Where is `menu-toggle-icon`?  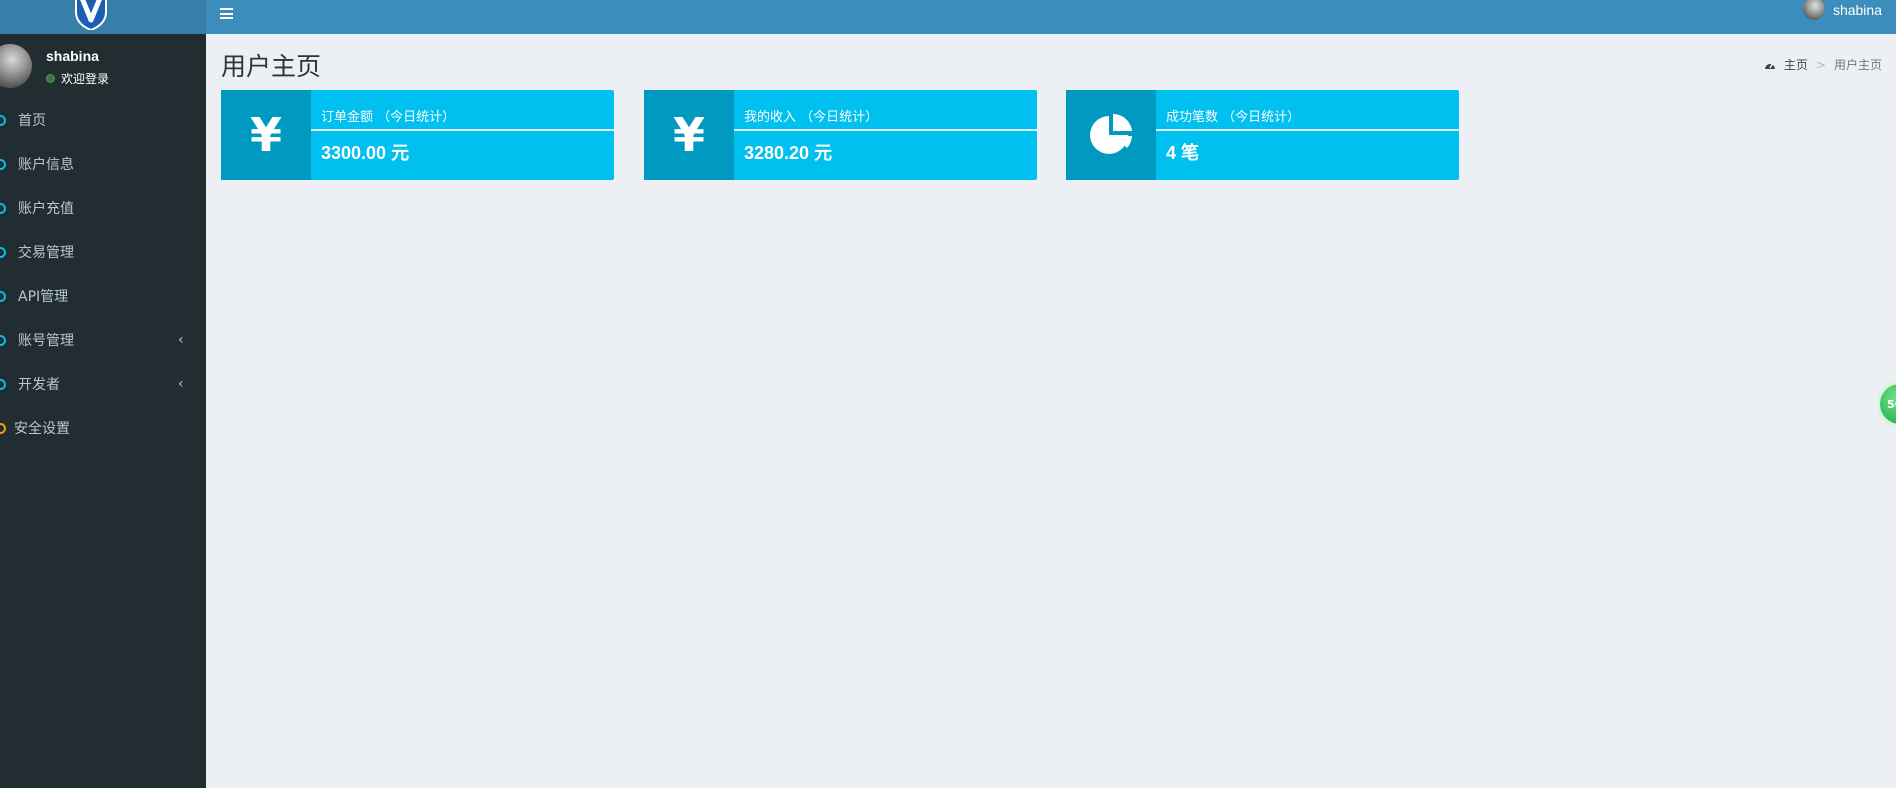
menu-toggle-icon is located at coordinates (226, 13).